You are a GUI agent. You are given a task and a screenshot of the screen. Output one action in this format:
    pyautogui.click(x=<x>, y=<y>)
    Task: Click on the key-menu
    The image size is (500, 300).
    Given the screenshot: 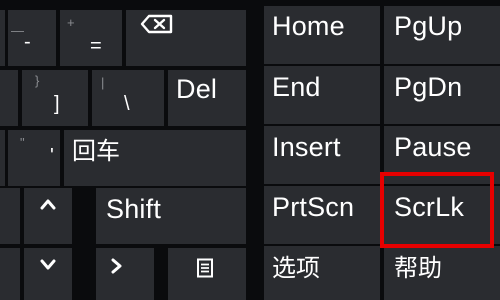 What is the action you would take?
    pyautogui.click(x=207, y=274)
    